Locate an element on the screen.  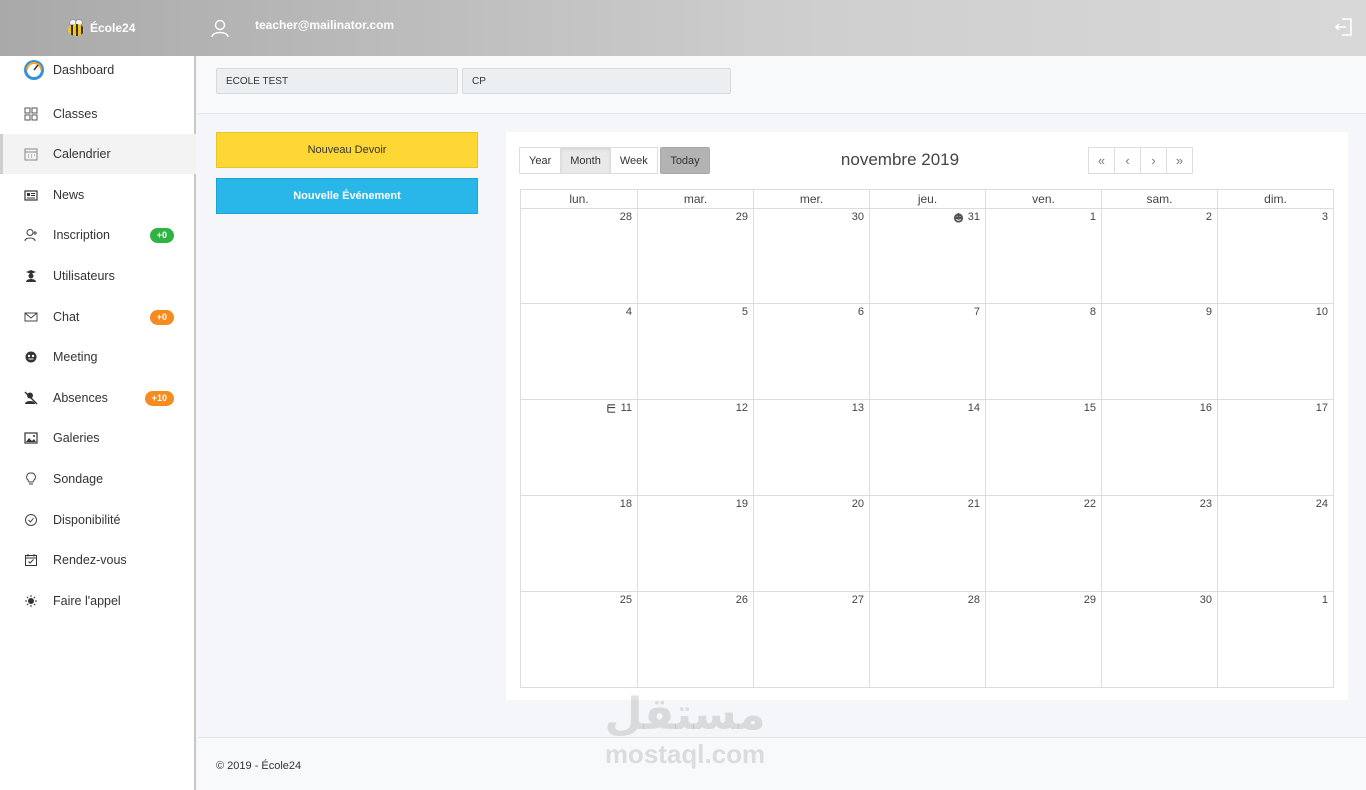
day-cell: 16 is located at coordinates (1159, 447).